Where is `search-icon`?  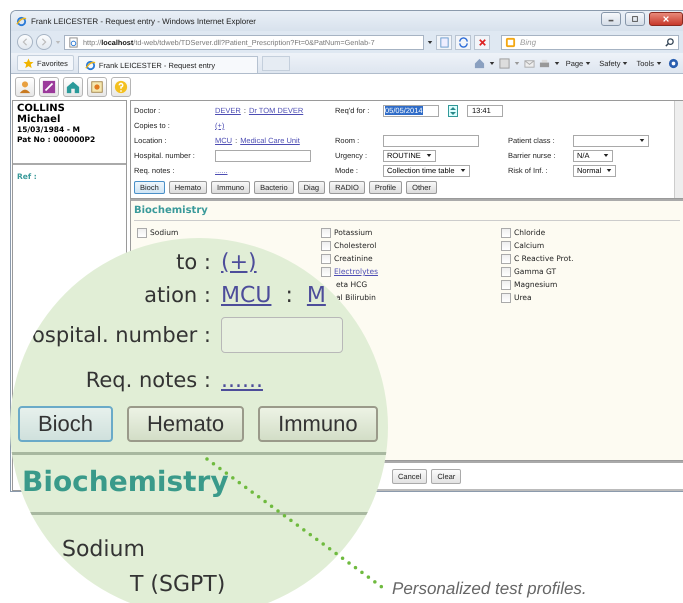 search-icon is located at coordinates (669, 42).